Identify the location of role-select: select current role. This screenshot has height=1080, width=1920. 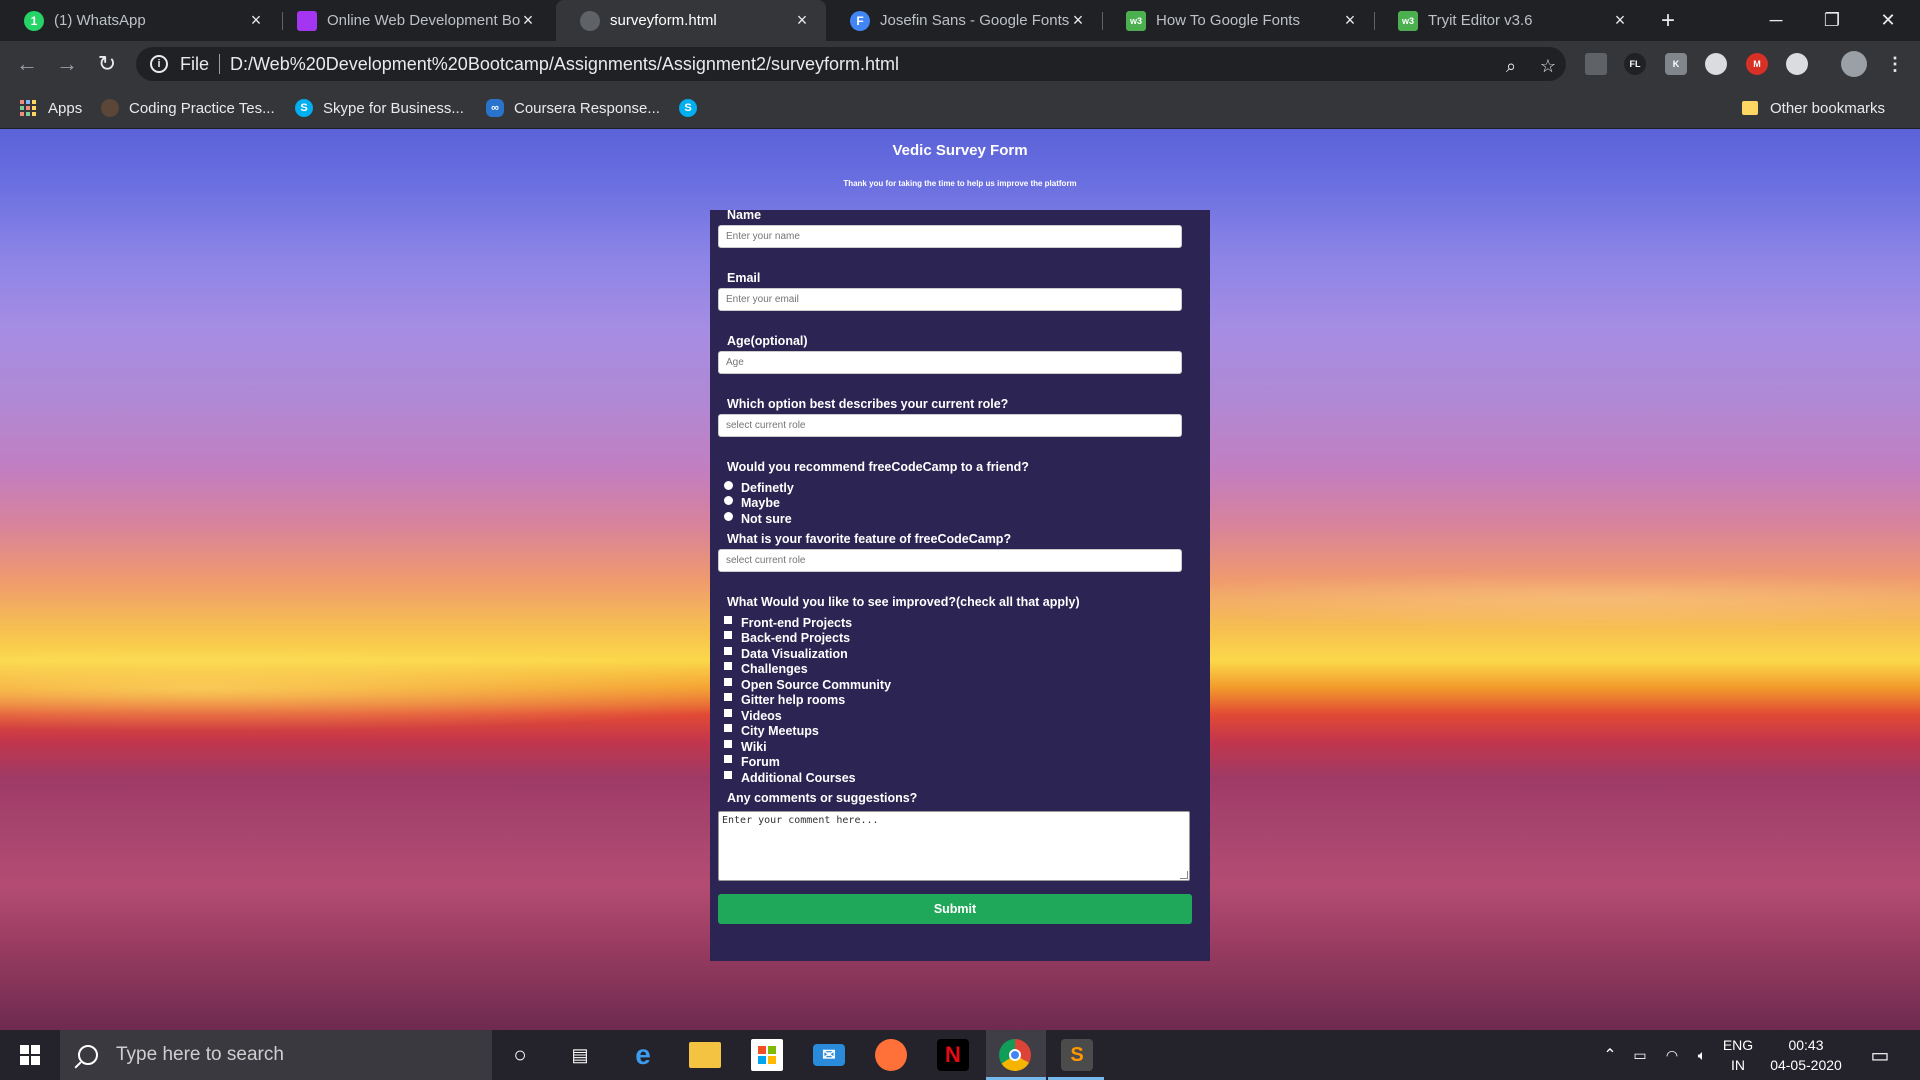
(950, 425).